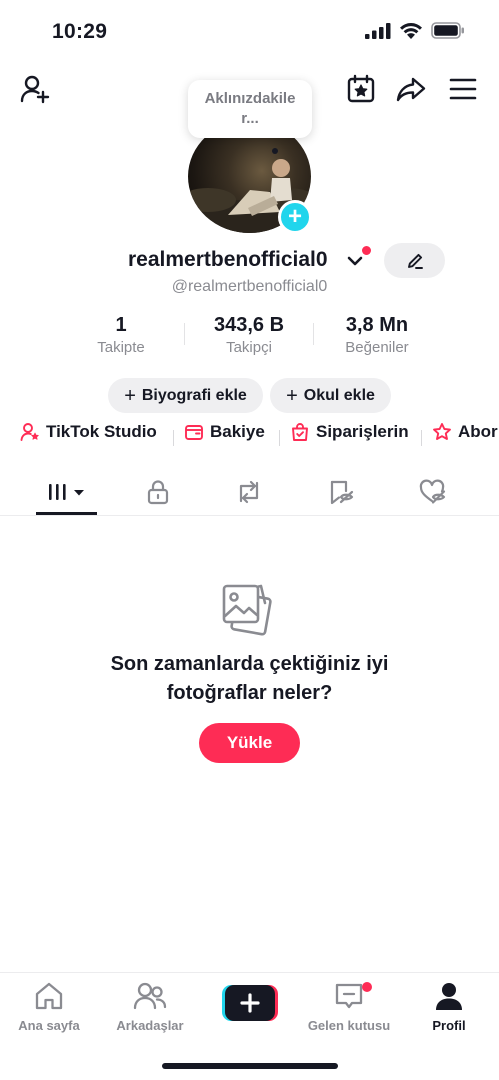 The image size is (499, 1080). What do you see at coordinates (249, 347) in the screenshot?
I see `stat-label: Takipçi` at bounding box center [249, 347].